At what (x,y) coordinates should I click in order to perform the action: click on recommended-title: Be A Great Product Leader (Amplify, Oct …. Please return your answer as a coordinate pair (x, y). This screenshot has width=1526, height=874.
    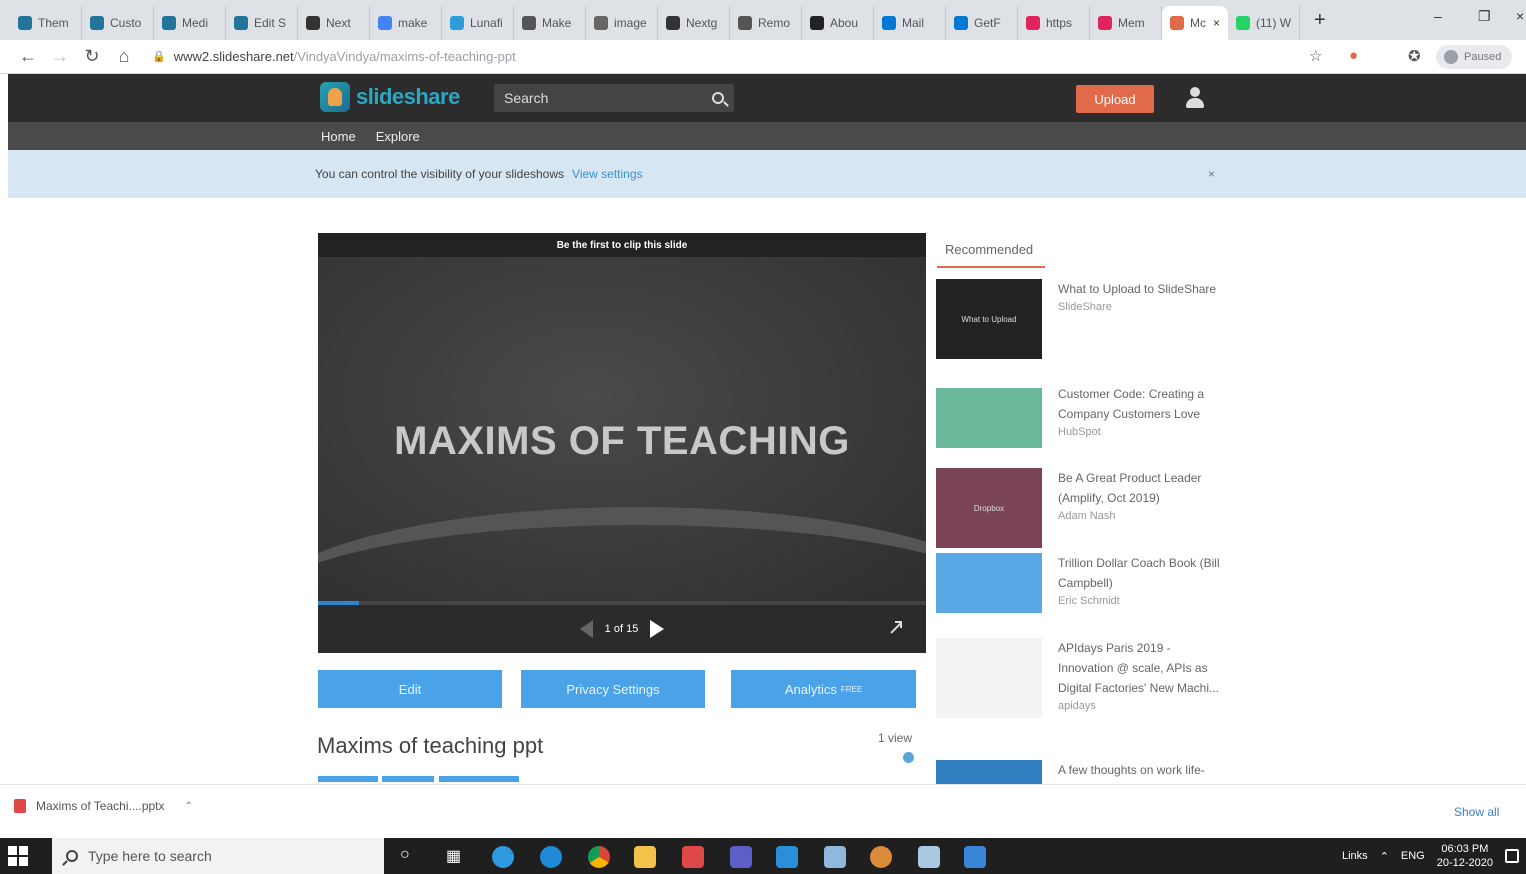
    Looking at the image, I should click on (1140, 488).